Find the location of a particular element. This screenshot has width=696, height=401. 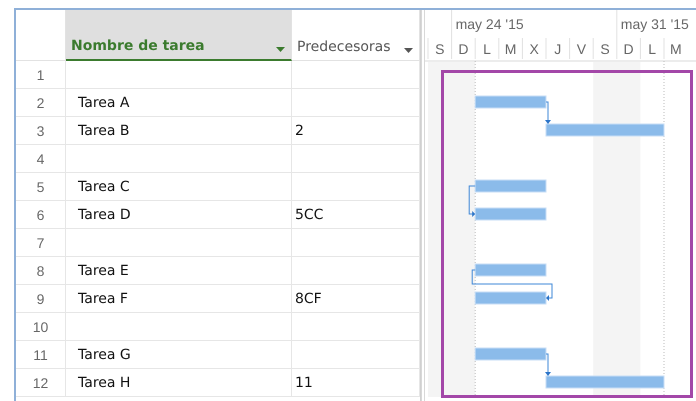

row-number: 1 is located at coordinates (41, 75).